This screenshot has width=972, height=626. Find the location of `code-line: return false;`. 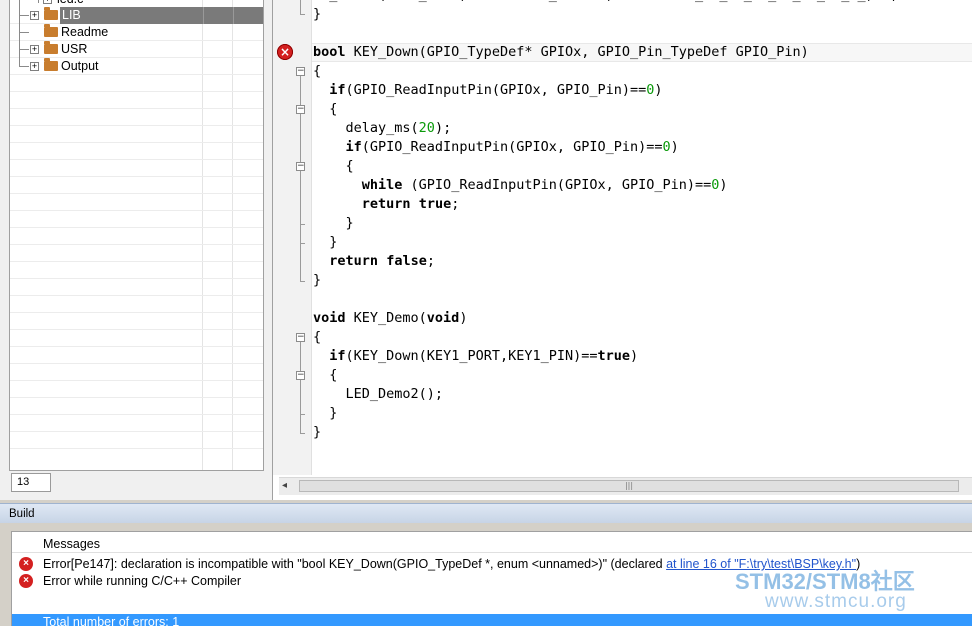

code-line: return false; is located at coordinates (382, 261).